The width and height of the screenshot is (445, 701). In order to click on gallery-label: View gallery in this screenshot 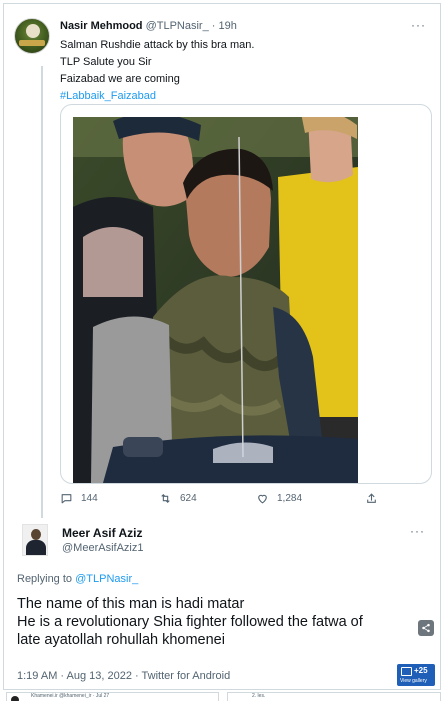, I will do `click(413, 681)`.